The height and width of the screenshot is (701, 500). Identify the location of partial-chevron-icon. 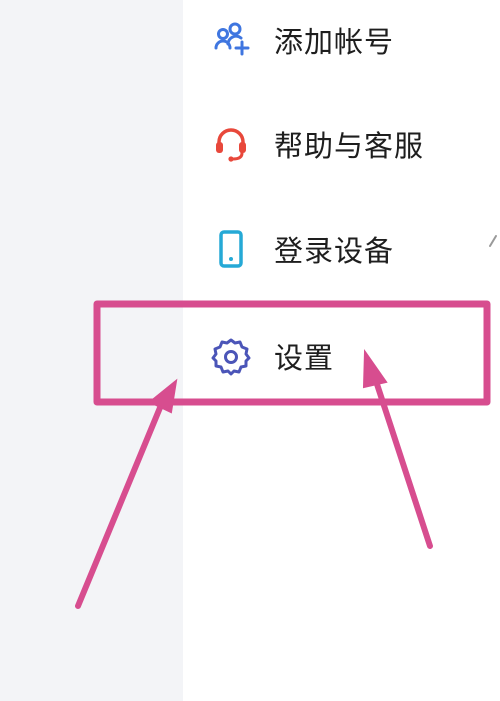
(493, 241).